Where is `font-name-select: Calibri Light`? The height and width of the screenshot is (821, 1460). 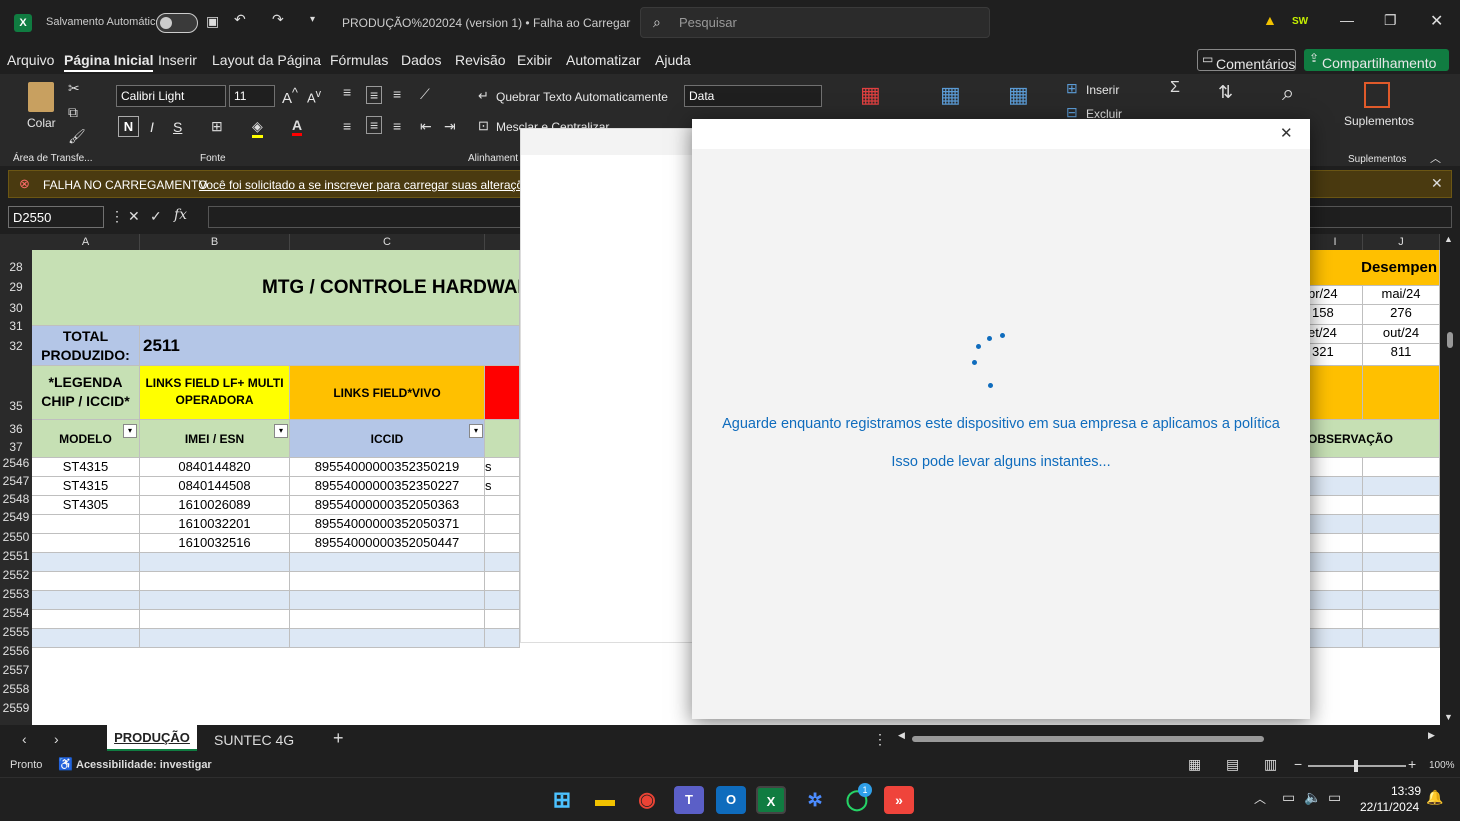
font-name-select: Calibri Light is located at coordinates (171, 96).